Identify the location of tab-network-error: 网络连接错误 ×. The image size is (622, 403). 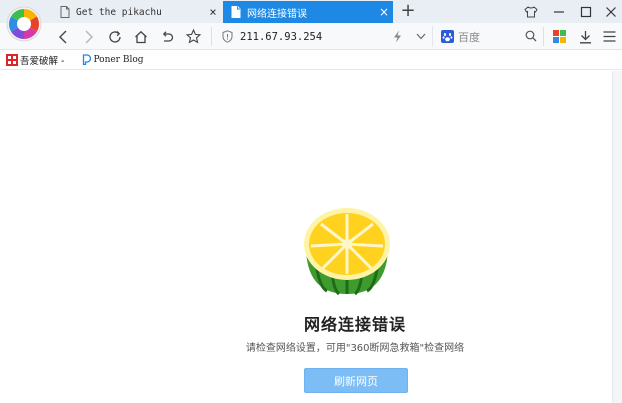
(308, 12).